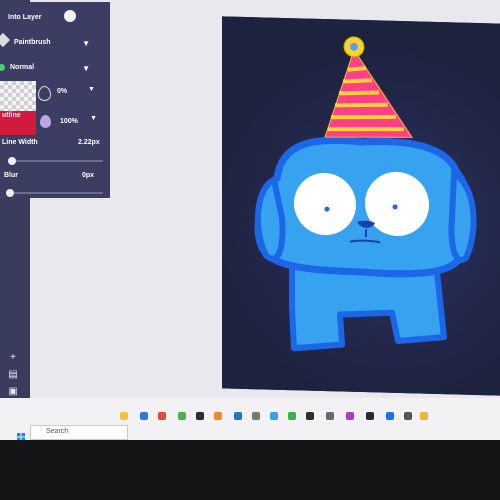 The image size is (500, 500). I want to click on line-width-slider-knob, so click(12, 161).